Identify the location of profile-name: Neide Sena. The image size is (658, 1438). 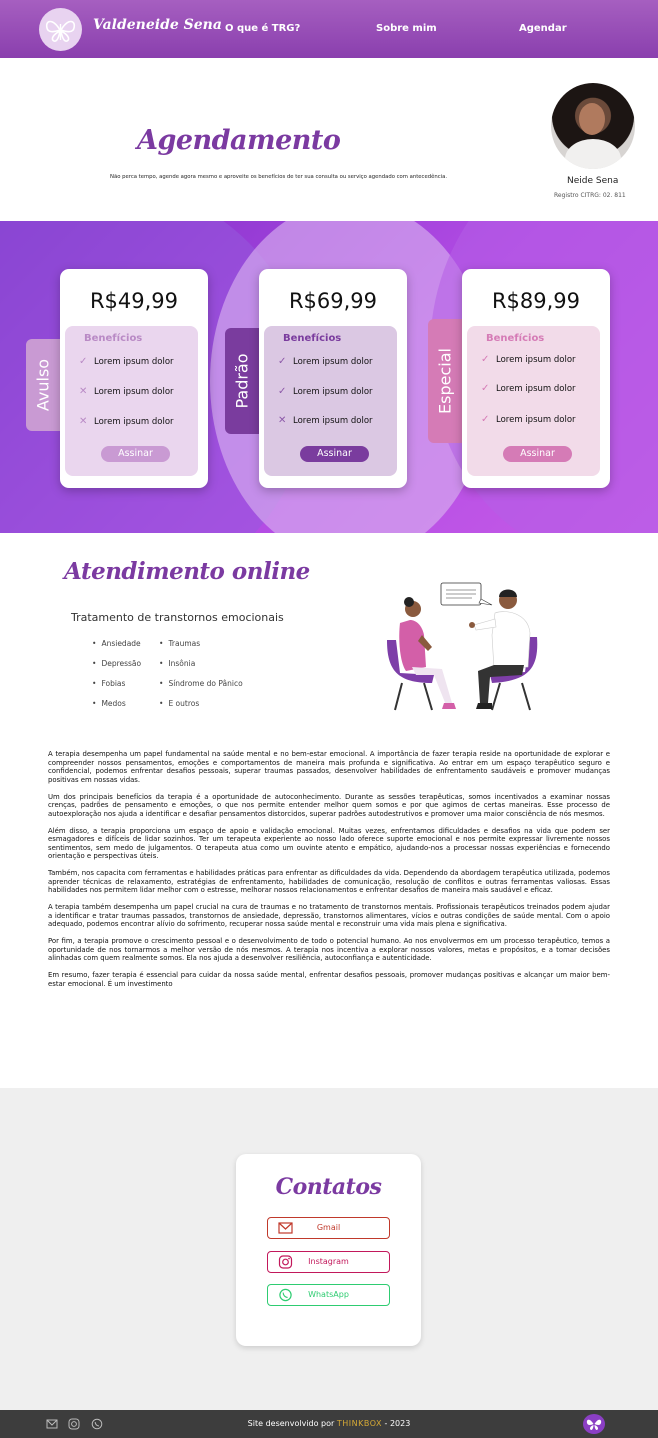
(593, 181).